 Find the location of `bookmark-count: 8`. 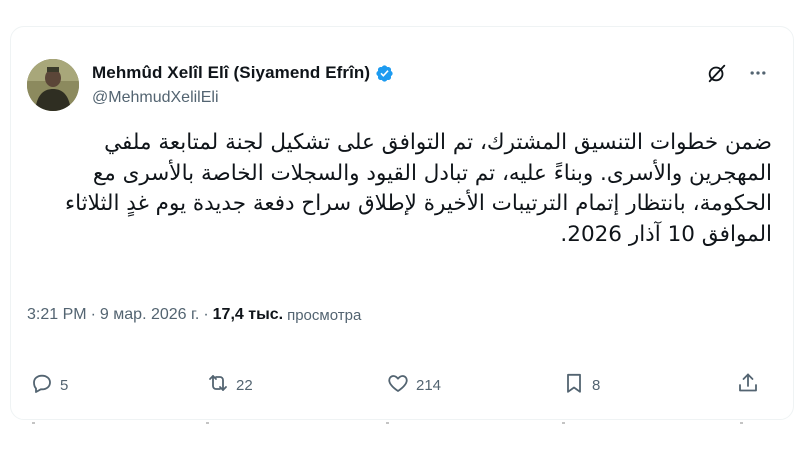

bookmark-count: 8 is located at coordinates (596, 385).